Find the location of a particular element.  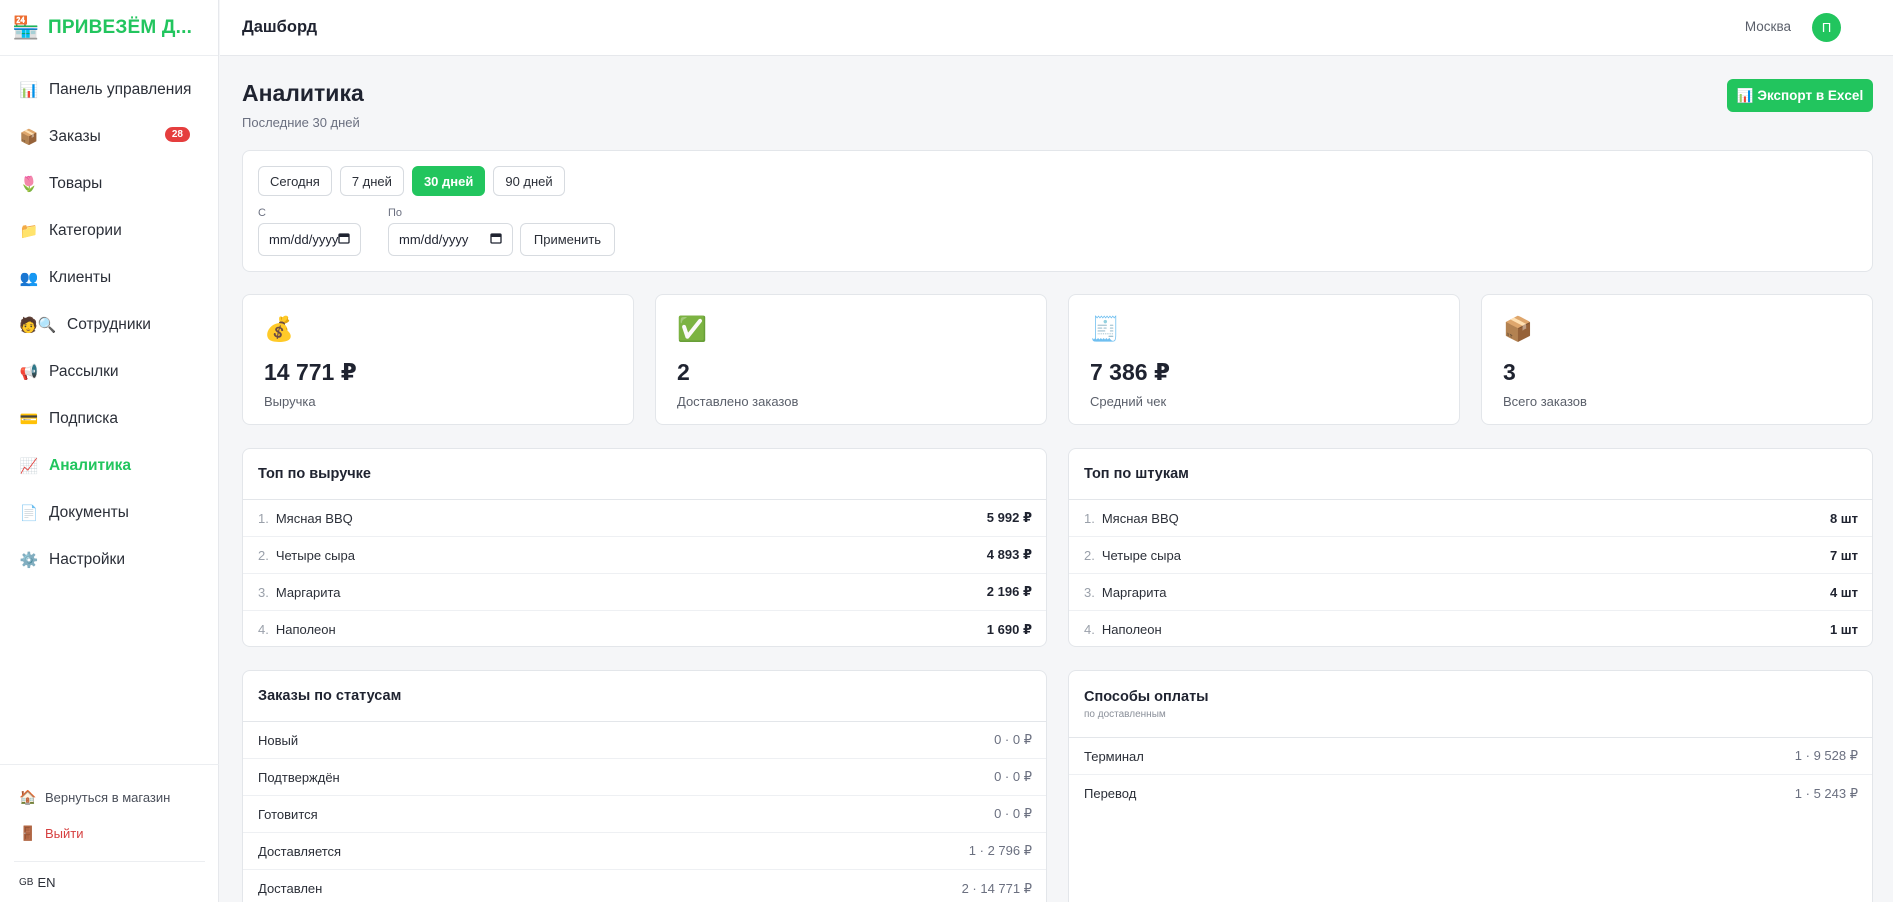

sidebar-item-products: 🌷 Товары is located at coordinates (109, 183).